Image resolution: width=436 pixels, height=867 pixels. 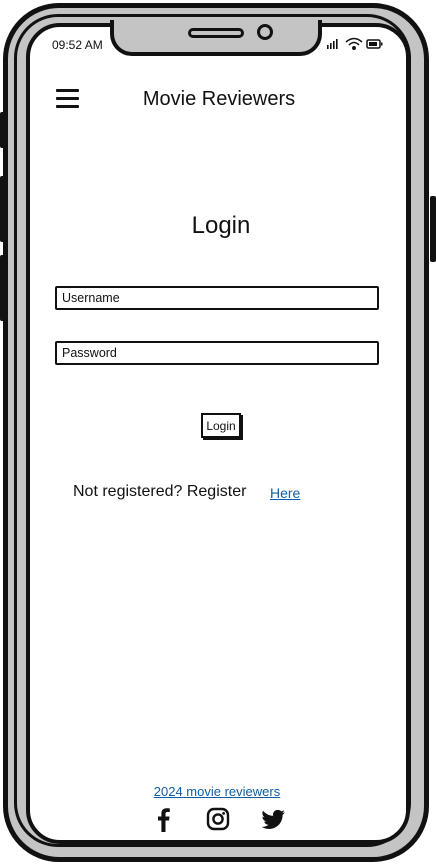 I want to click on register-prompt: Not registered? Register, so click(x=160, y=491).